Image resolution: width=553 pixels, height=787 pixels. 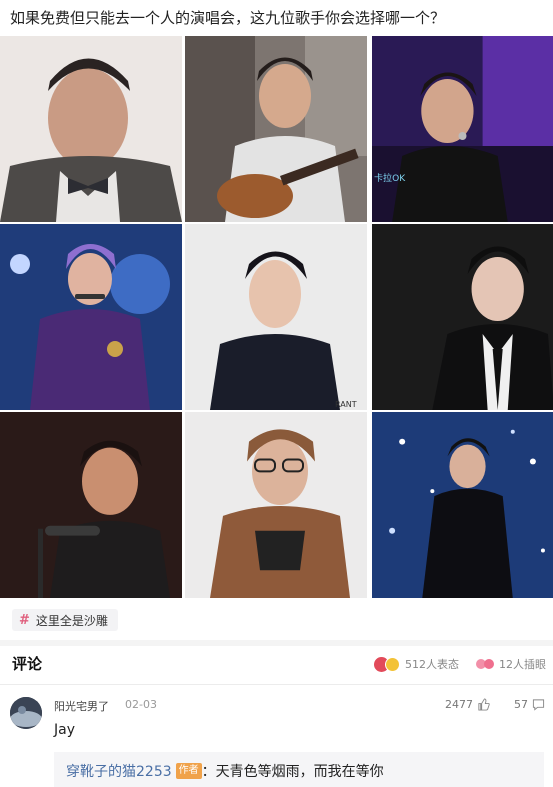 I want to click on reply-preview: 穿靴子的猫2253 作者 ：天青色等烟雨，而我在等你, so click(x=299, y=769).